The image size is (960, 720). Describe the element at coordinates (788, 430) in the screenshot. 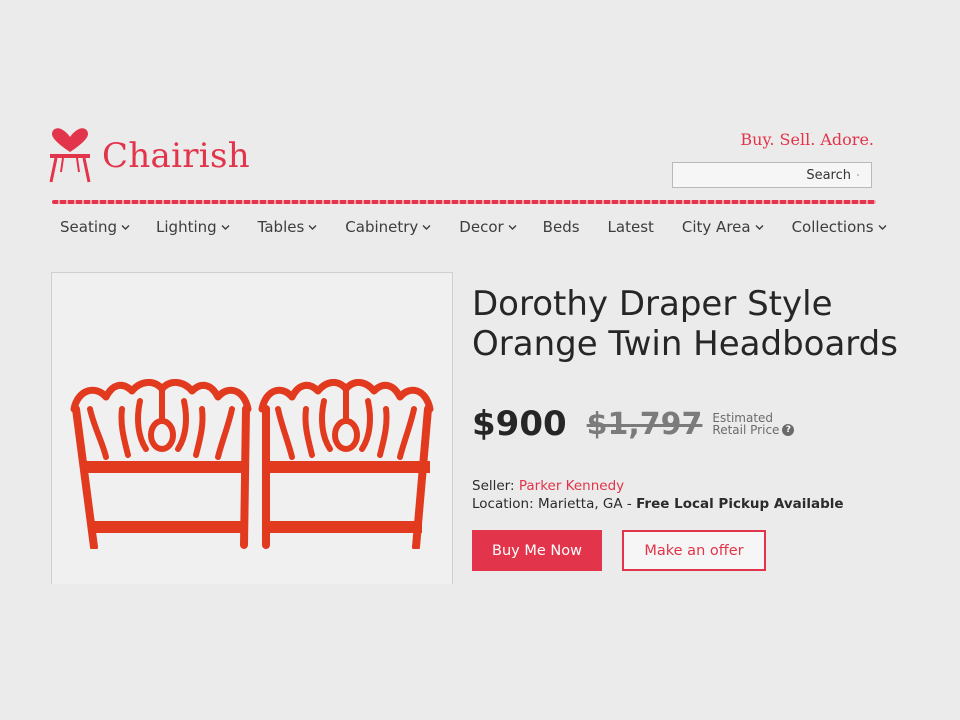

I see `help-icon: ?` at that location.